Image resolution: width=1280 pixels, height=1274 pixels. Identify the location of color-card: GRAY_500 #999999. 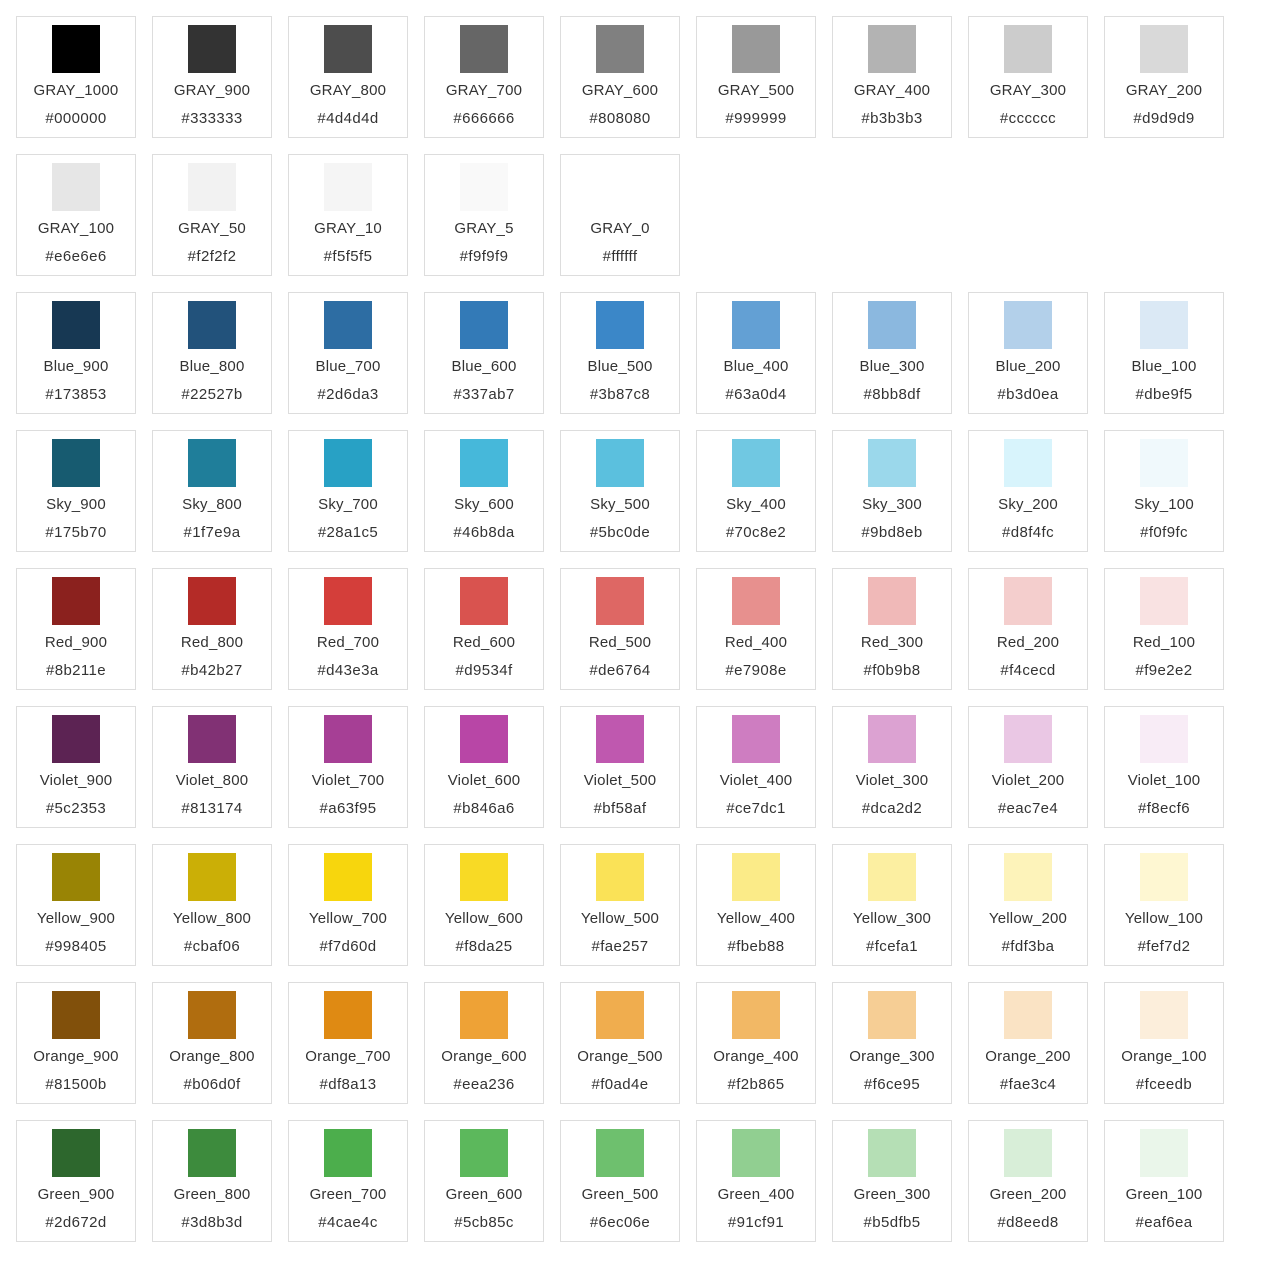
(756, 77).